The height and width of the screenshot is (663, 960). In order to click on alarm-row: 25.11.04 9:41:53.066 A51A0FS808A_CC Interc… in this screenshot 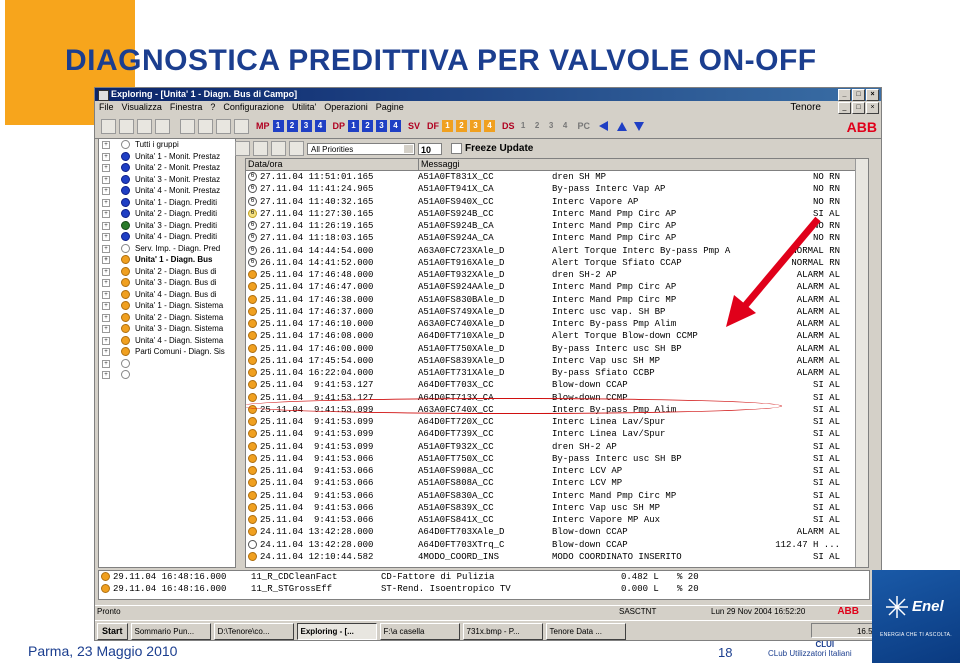, I will do `click(557, 483)`.